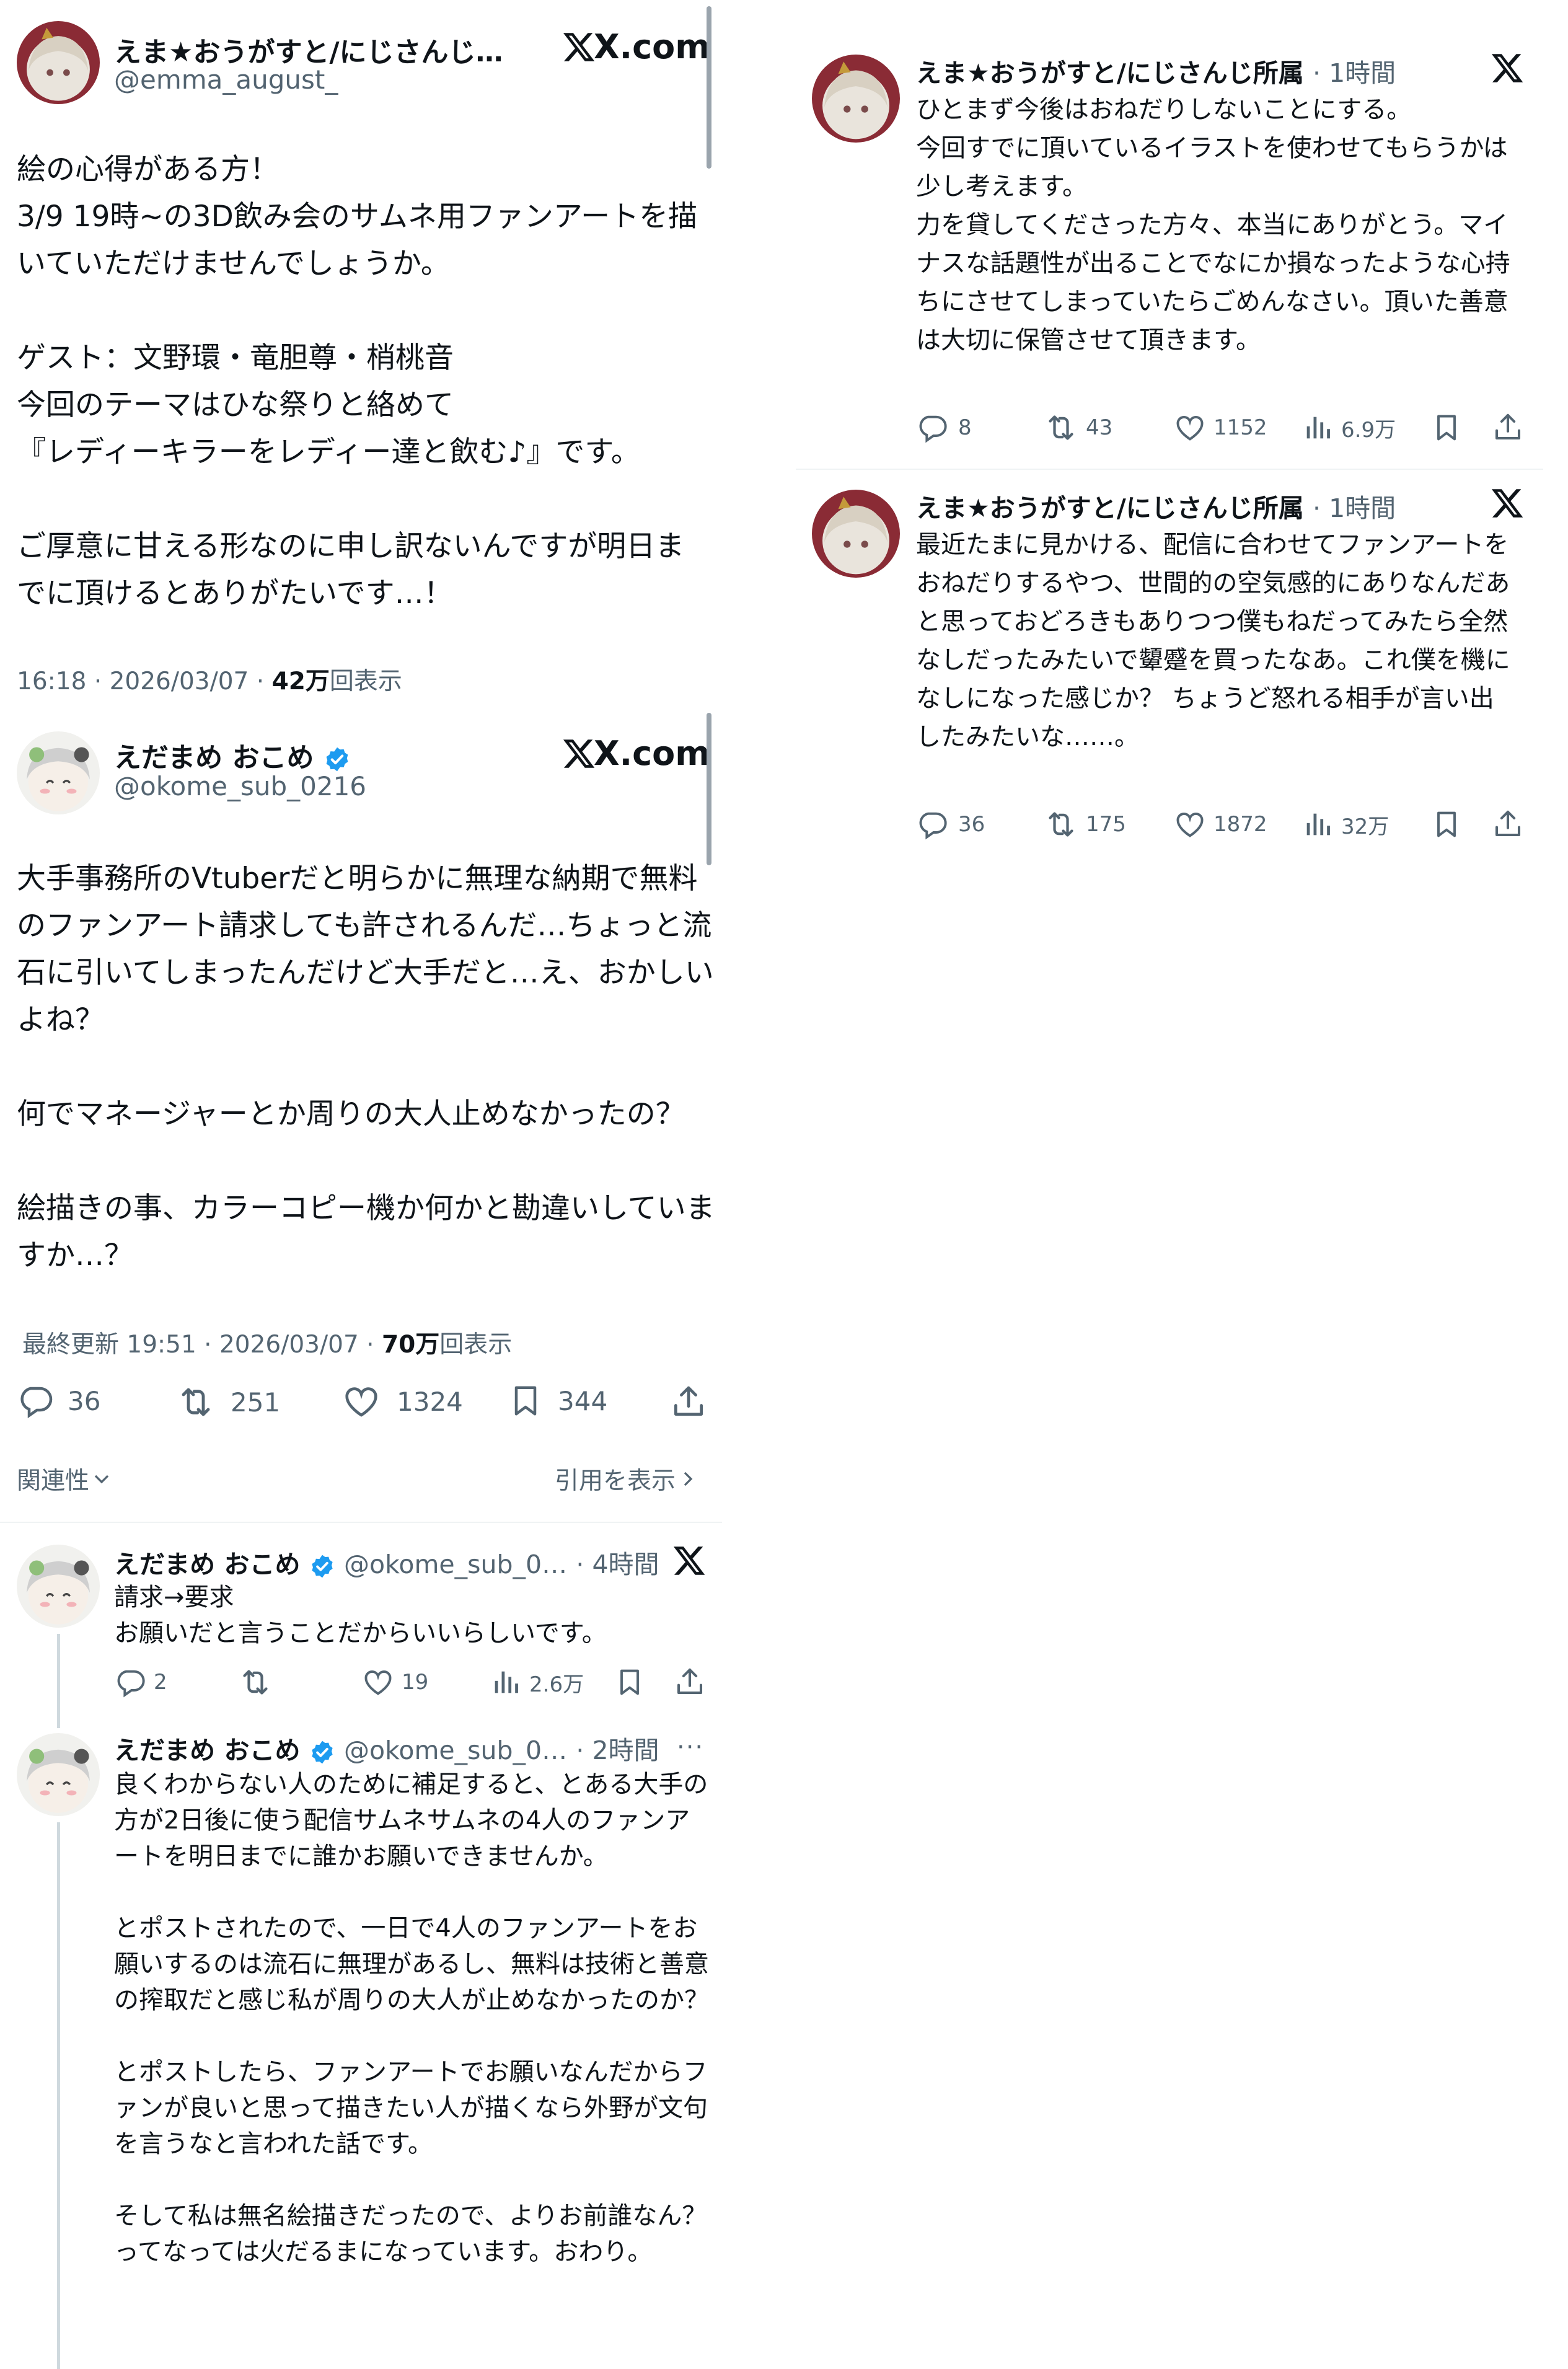  I want to click on chevron-right-icon, so click(688, 1478).